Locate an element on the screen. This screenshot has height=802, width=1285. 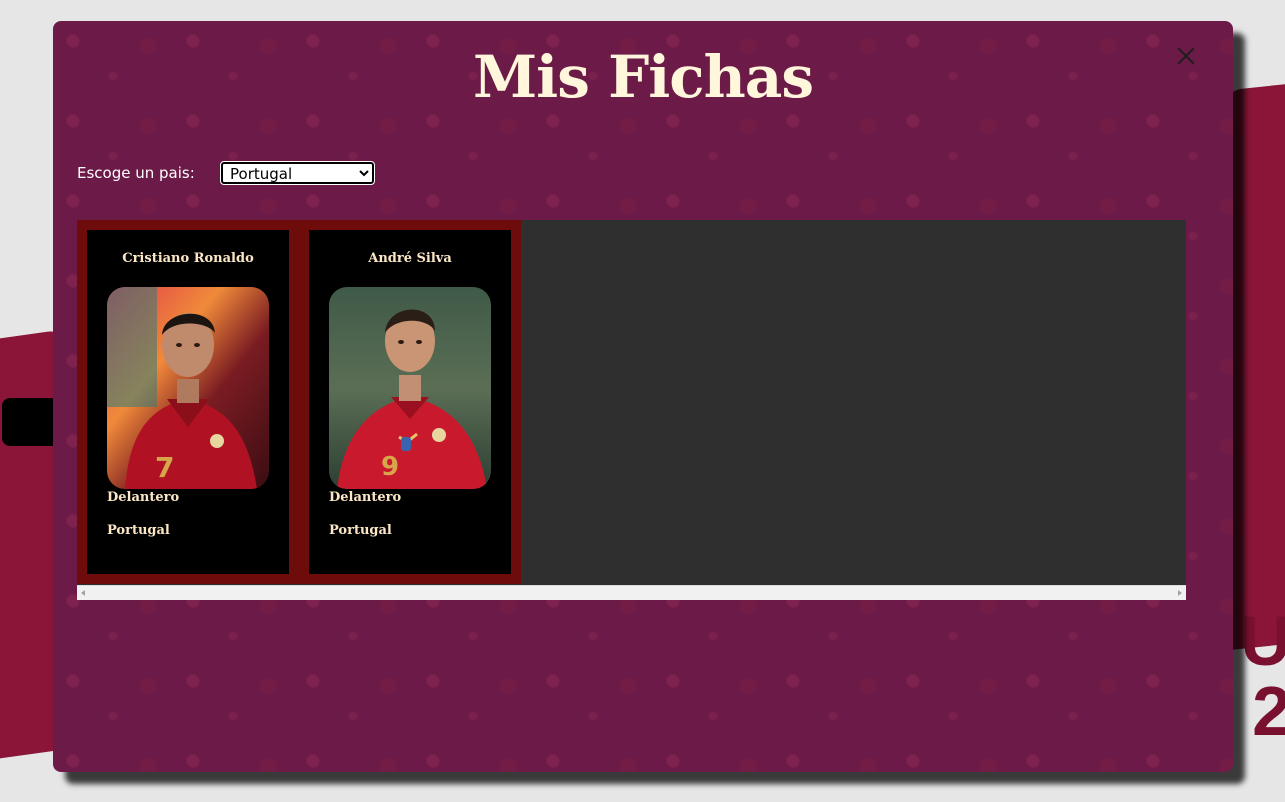
player-card: André Silva 9 Delantero Portugal is located at coordinates (410, 402).